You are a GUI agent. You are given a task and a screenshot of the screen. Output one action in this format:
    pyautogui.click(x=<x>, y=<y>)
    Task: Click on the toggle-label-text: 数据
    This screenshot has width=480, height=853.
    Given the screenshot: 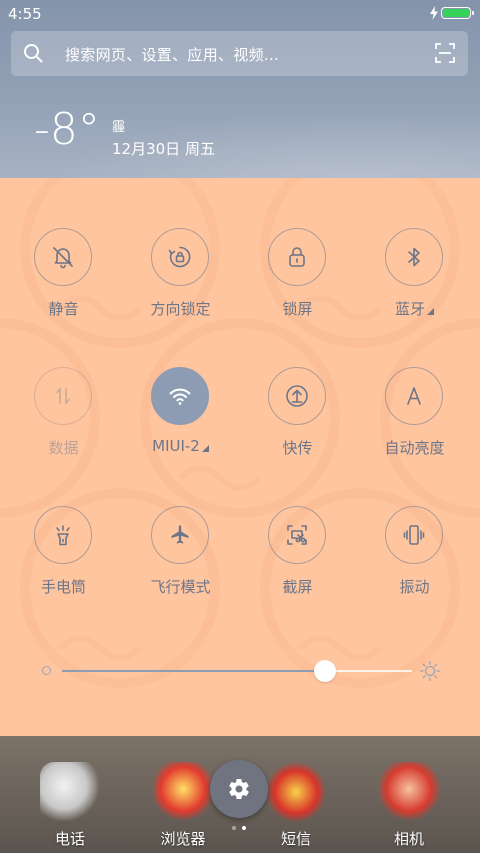 What is the action you would take?
    pyautogui.click(x=63, y=448)
    